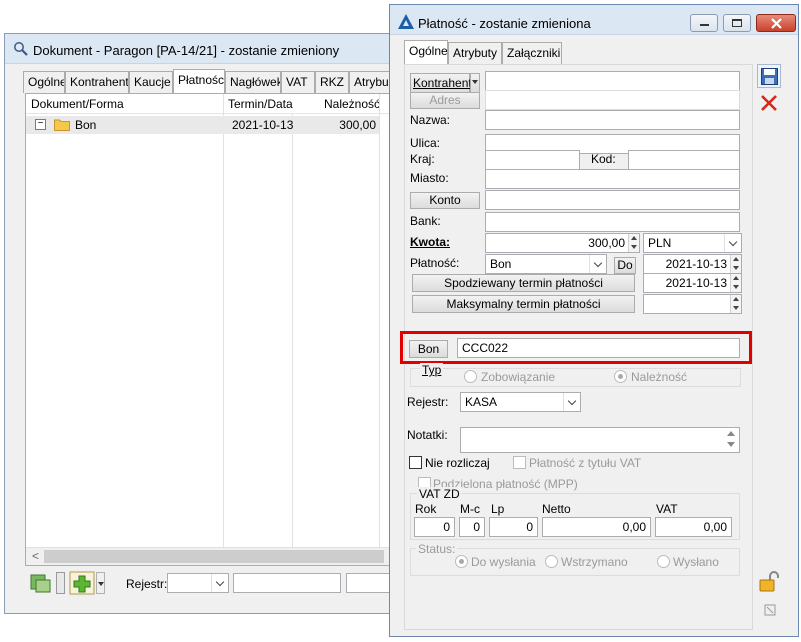 The height and width of the screenshot is (642, 801). What do you see at coordinates (612, 222) in the screenshot?
I see `bank-field` at bounding box center [612, 222].